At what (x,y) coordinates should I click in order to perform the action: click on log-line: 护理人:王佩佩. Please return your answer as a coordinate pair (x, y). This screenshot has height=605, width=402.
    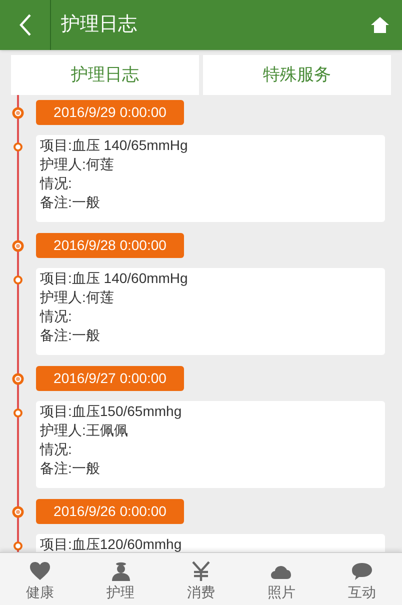
    Looking at the image, I should click on (84, 430).